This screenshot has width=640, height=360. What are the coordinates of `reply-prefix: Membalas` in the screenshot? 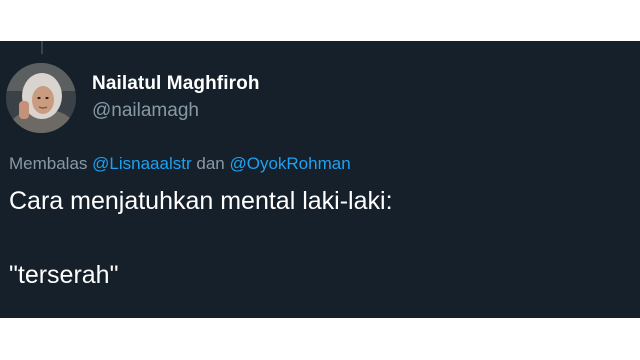 It's located at (48, 163).